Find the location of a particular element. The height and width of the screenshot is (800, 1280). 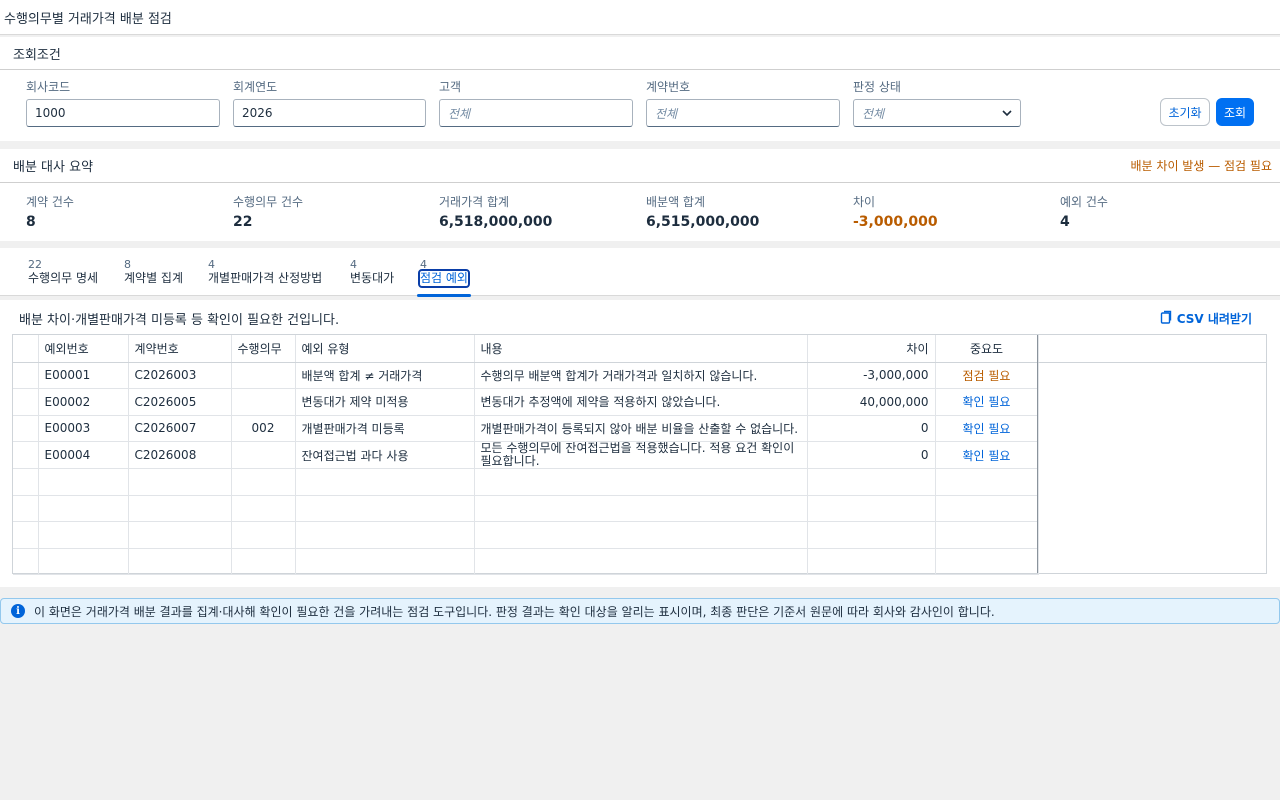

exceptions-description: 배분 차이·개별판매가격 미등록 등 확인이 필요한 건입니다. is located at coordinates (179, 320).